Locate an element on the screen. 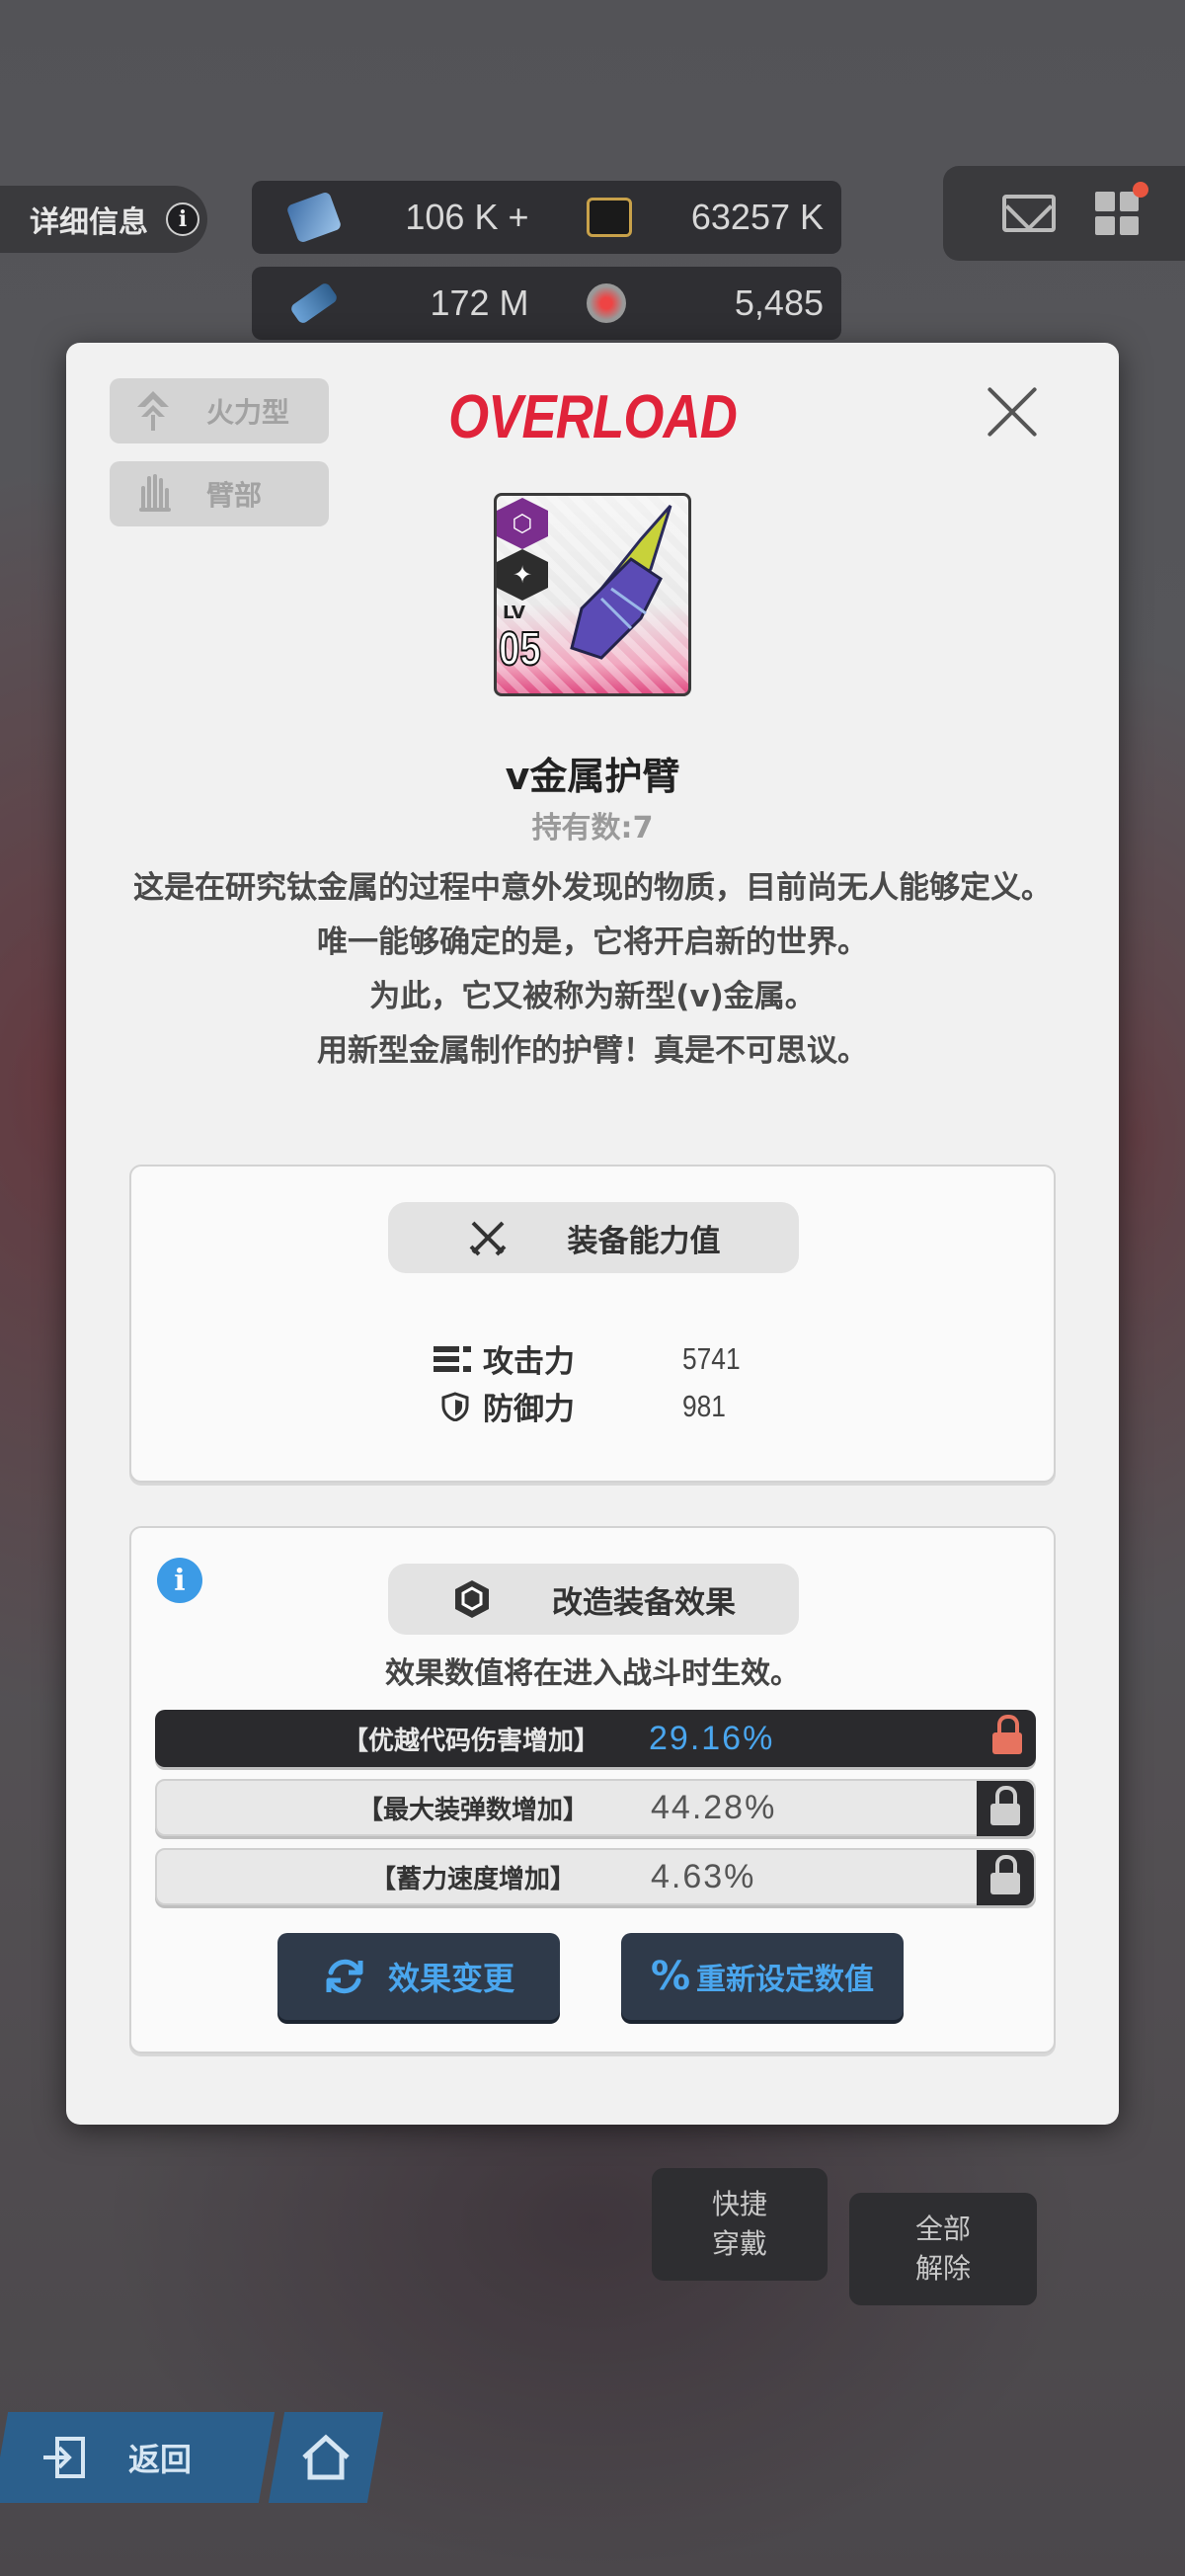 The image size is (1185, 2576). core-icon is located at coordinates (606, 303).